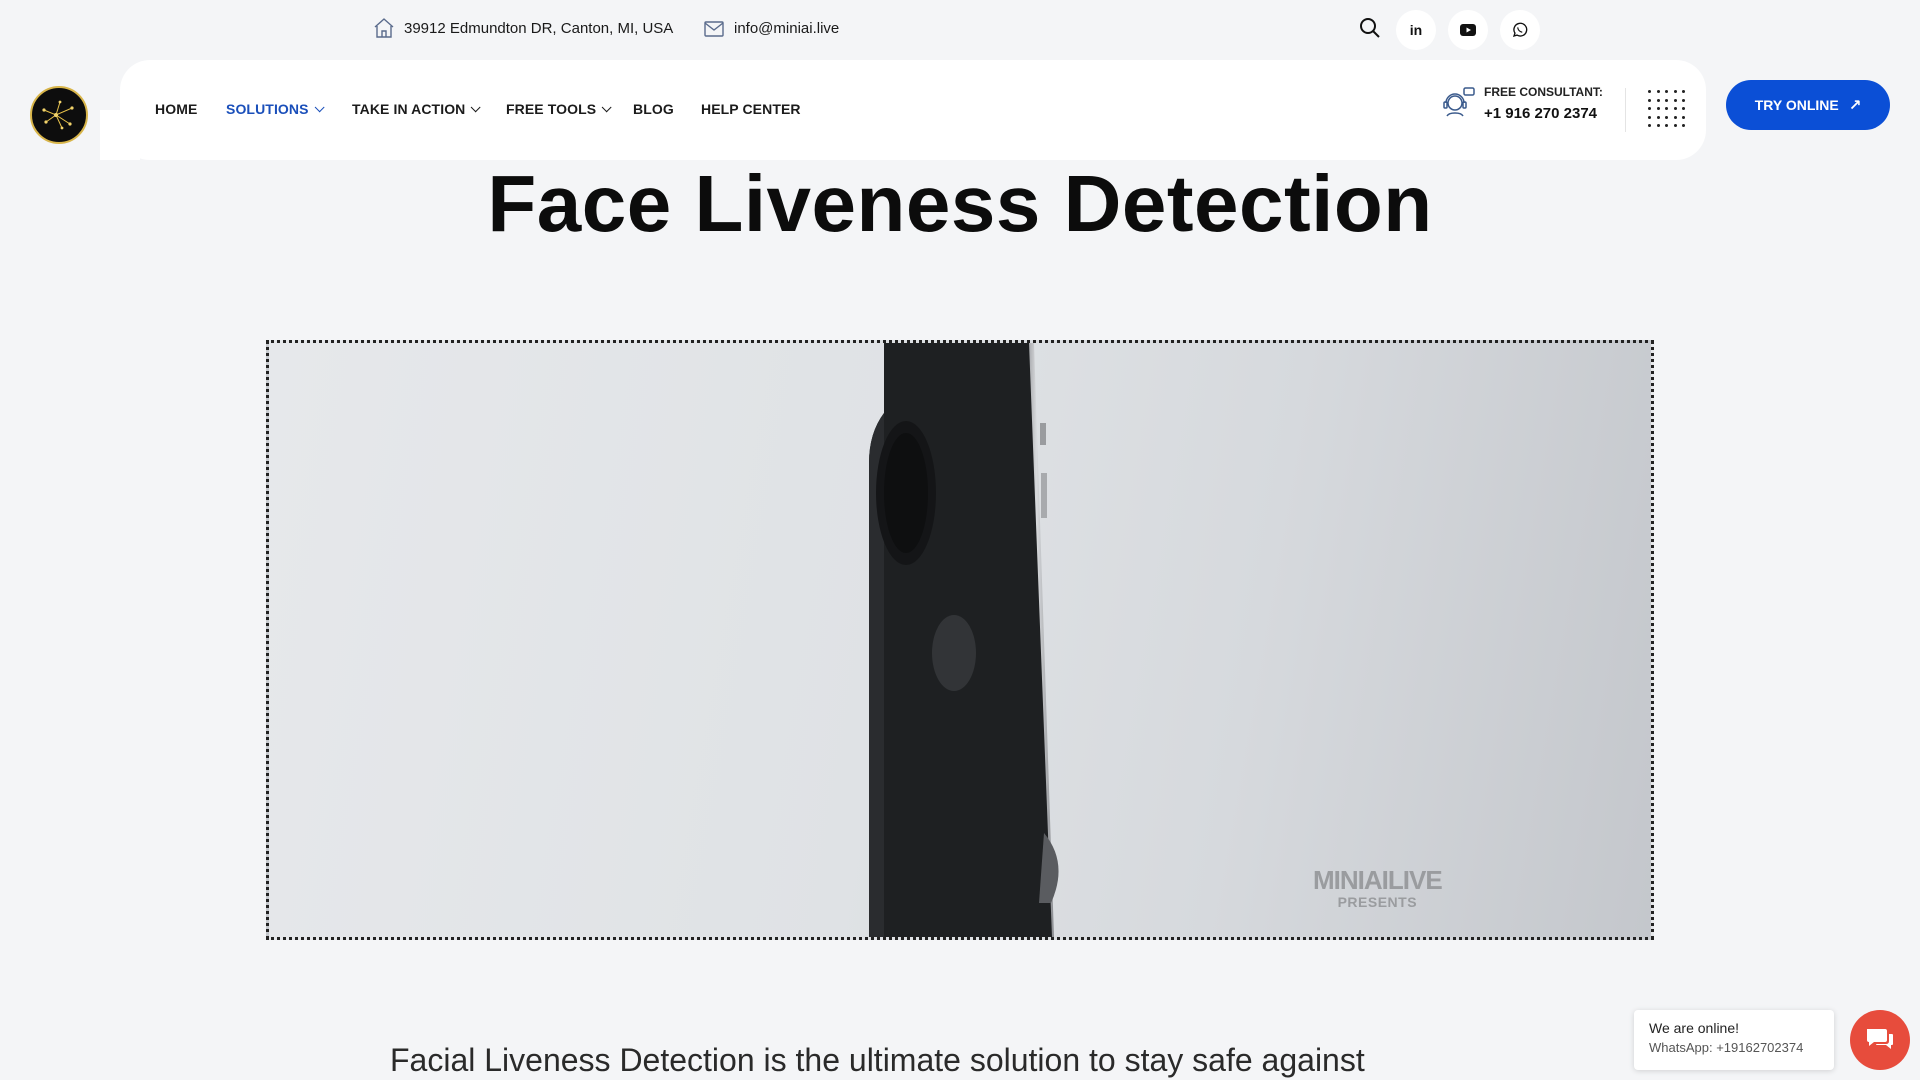 The image size is (1920, 1080). What do you see at coordinates (1796, 105) in the screenshot?
I see `try-online-label: TRY ONLINE` at bounding box center [1796, 105].